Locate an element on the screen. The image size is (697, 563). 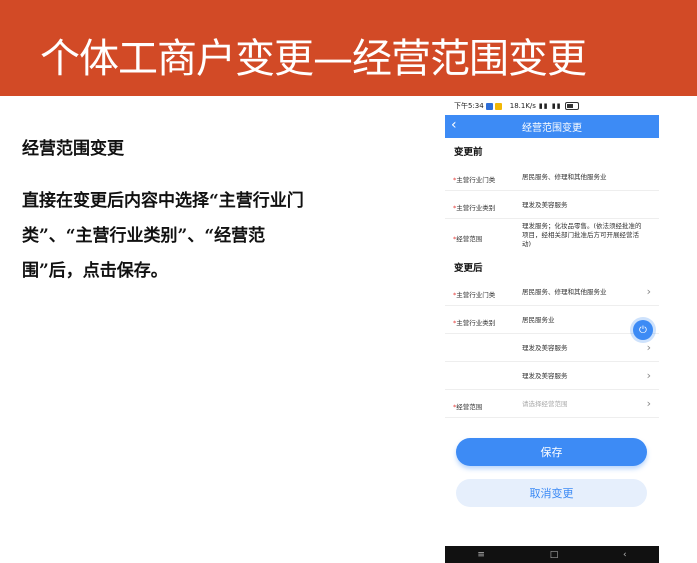
system-nav-bar: ≡ □ ‹ is located at coordinates (552, 554).